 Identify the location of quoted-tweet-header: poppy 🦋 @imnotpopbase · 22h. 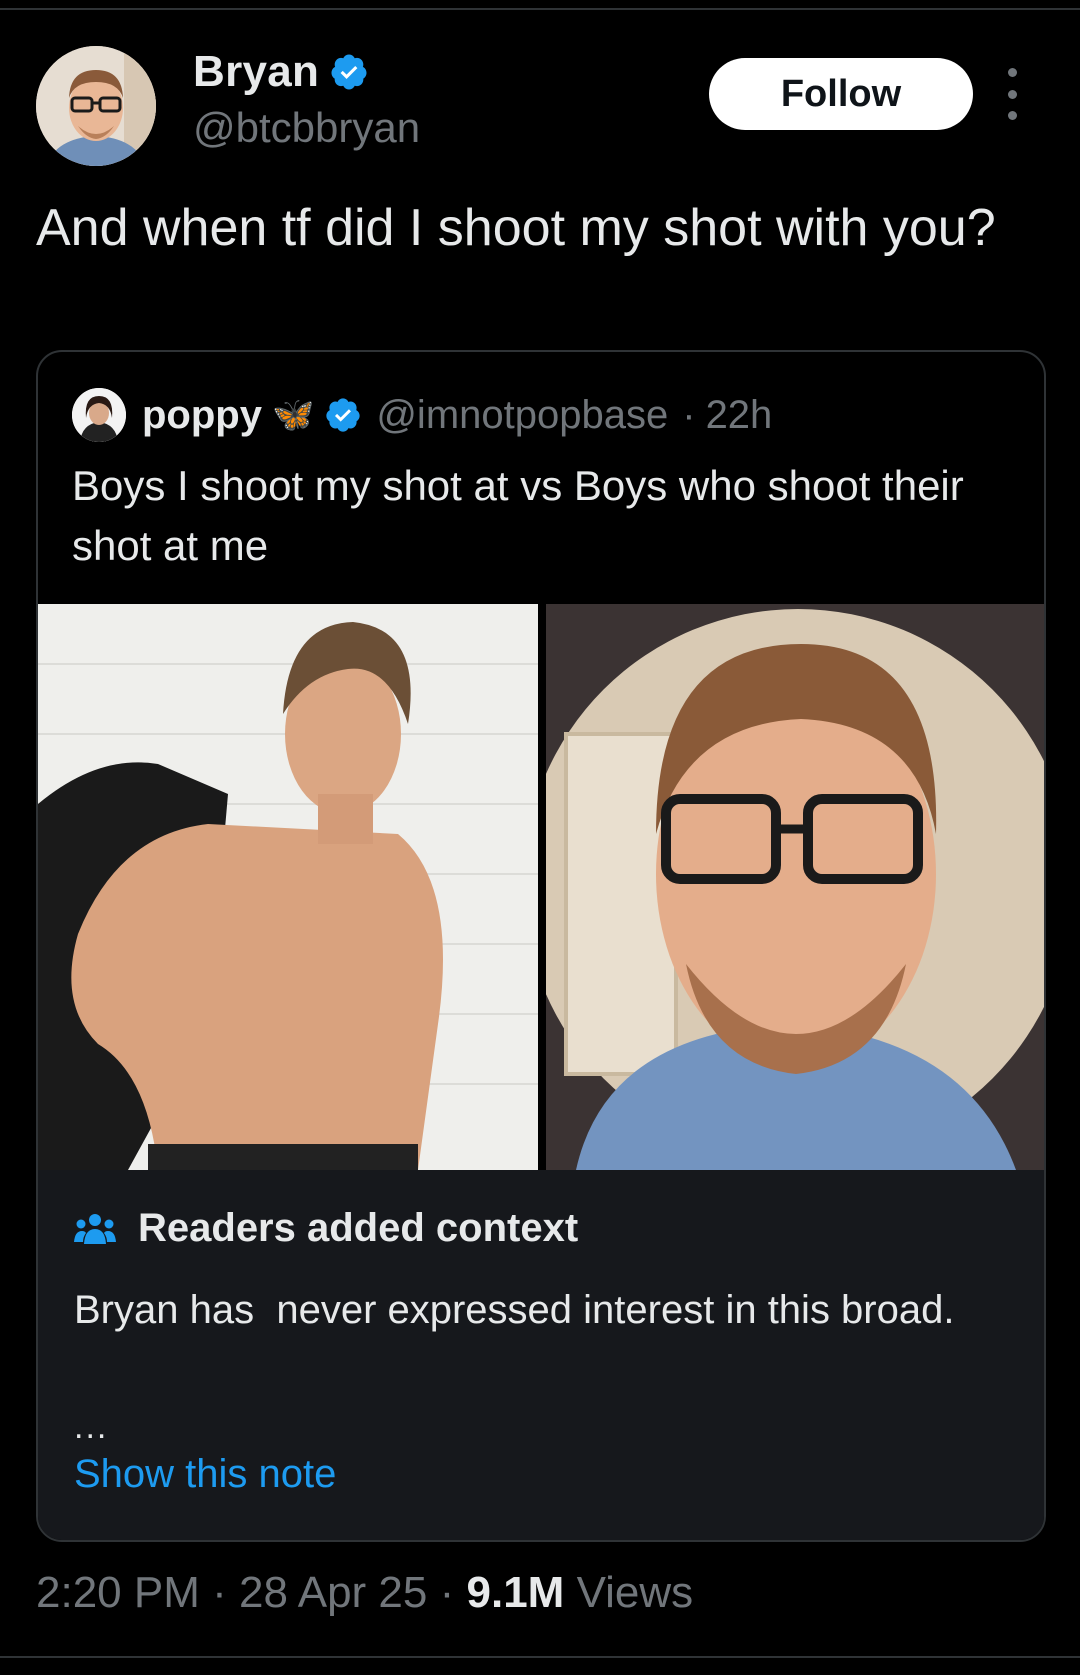
(422, 415).